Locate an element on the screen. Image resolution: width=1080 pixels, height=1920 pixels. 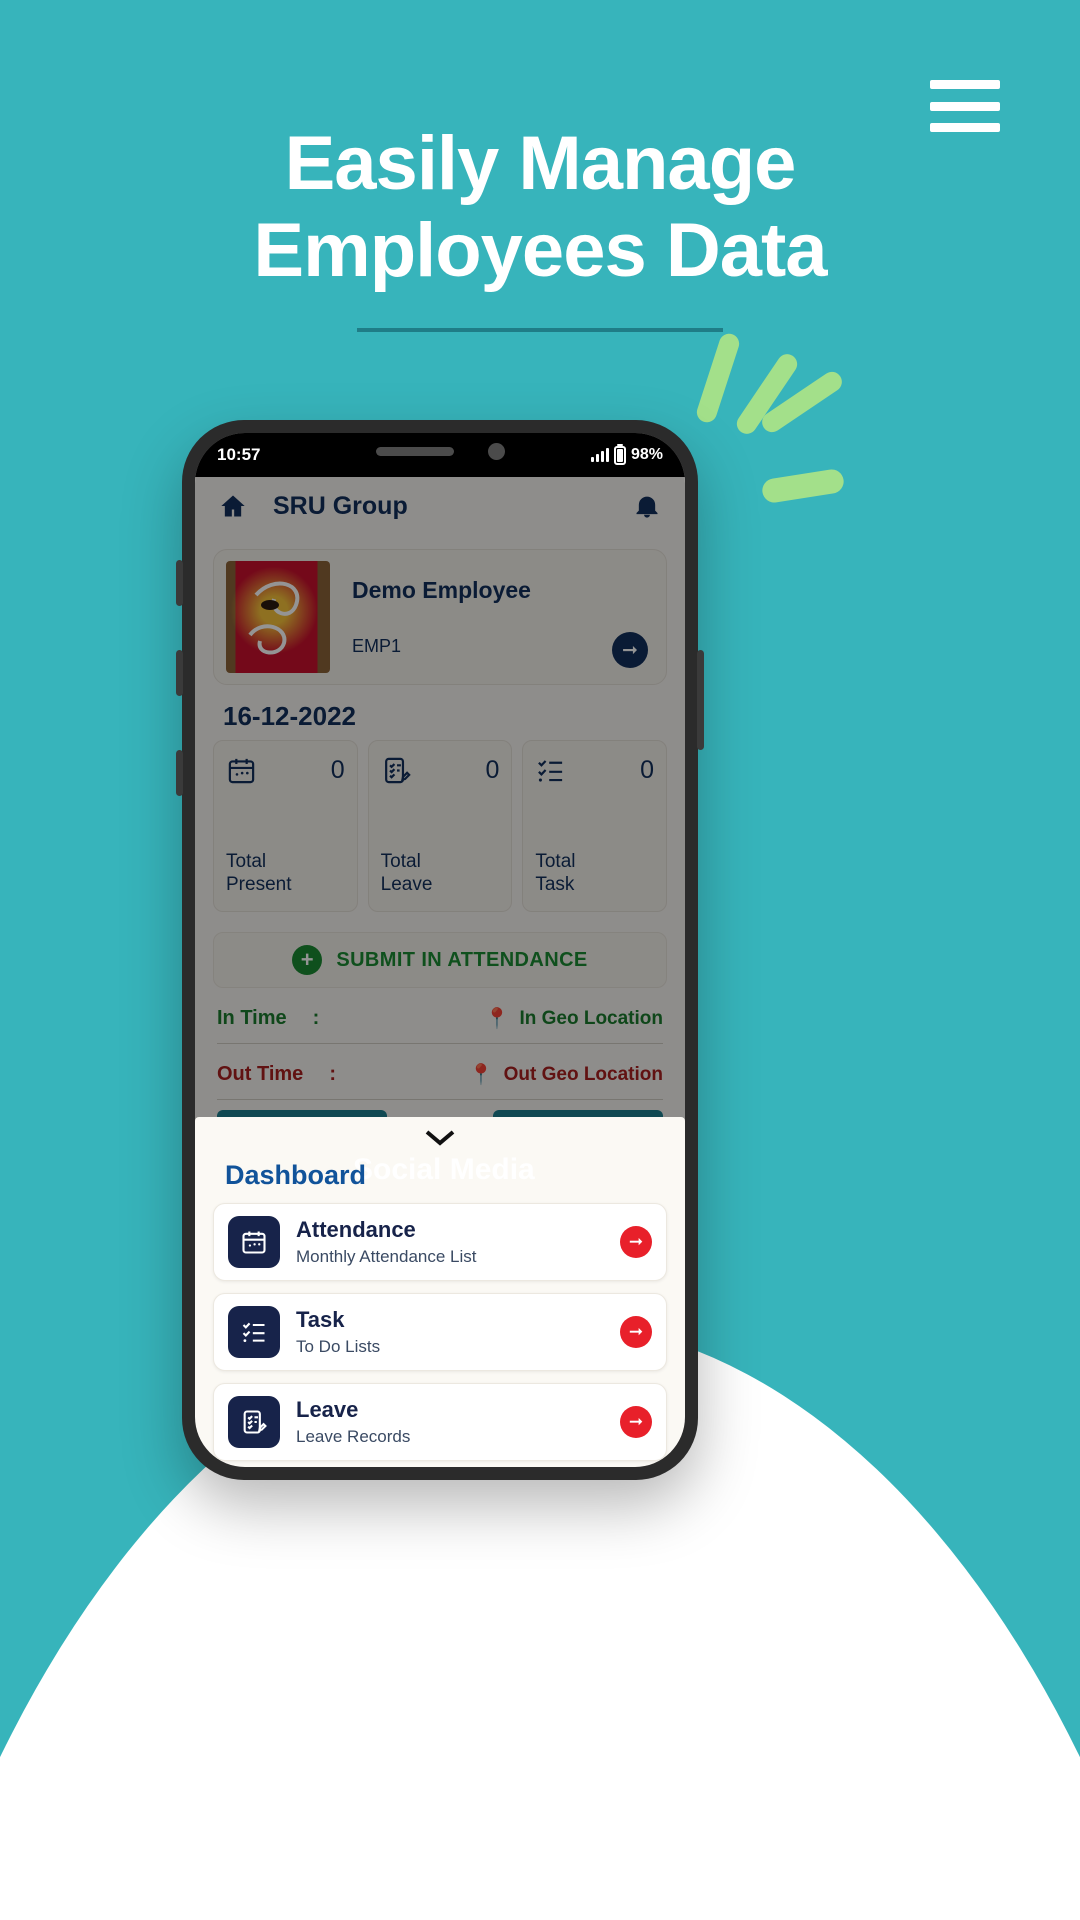
promo-headline: Easily Manage Employees Data is located at coordinates (540, 207).